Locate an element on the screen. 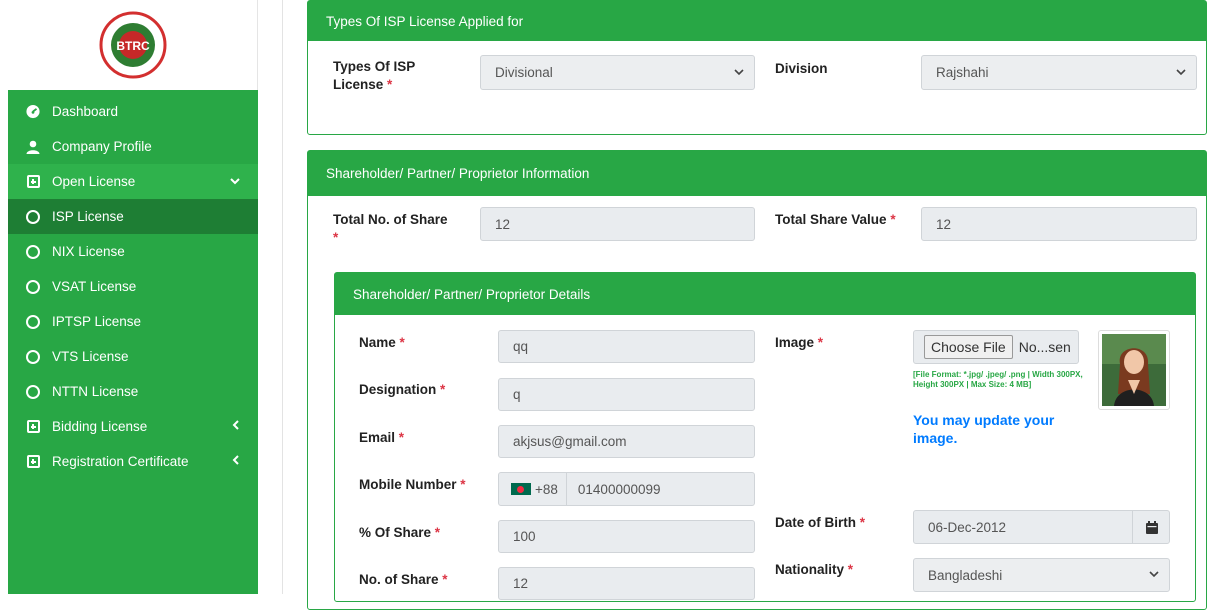 This screenshot has height=610, width=1207. sidebar-item-iptsp-license: IPTSP License is located at coordinates (133, 321).